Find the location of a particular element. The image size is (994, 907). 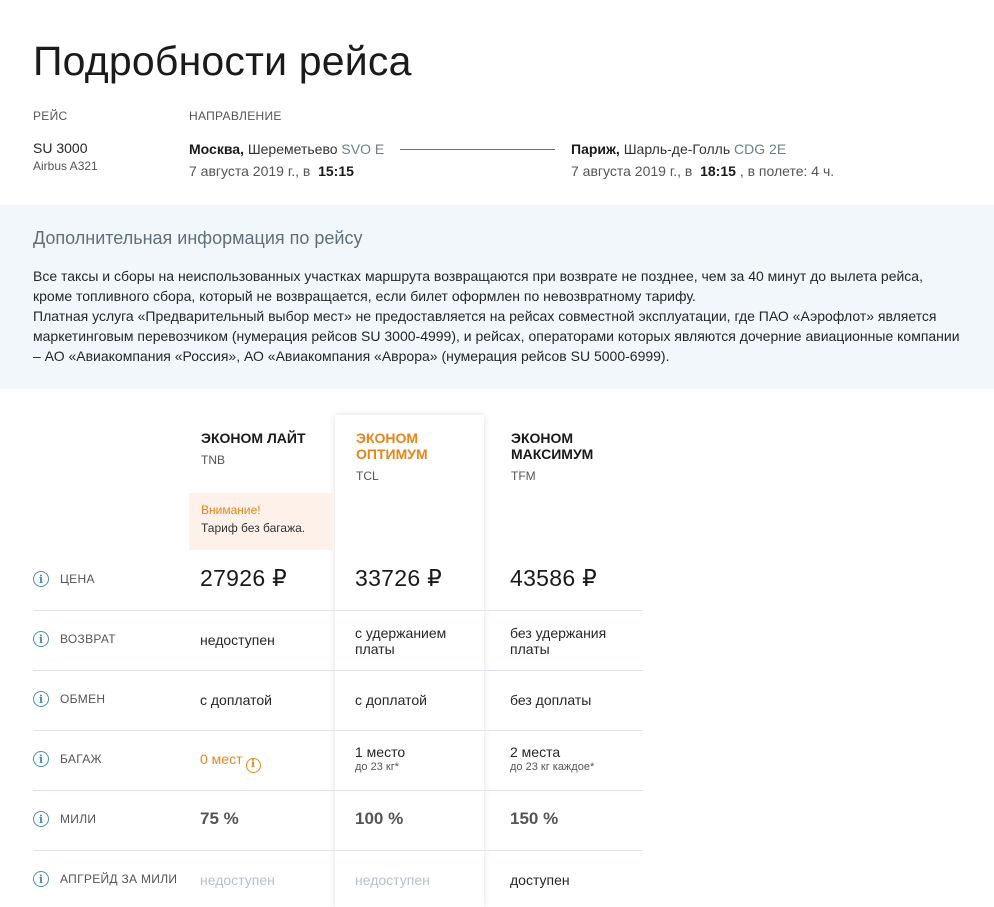

departure-airport: Шереметьево is located at coordinates (292, 149).